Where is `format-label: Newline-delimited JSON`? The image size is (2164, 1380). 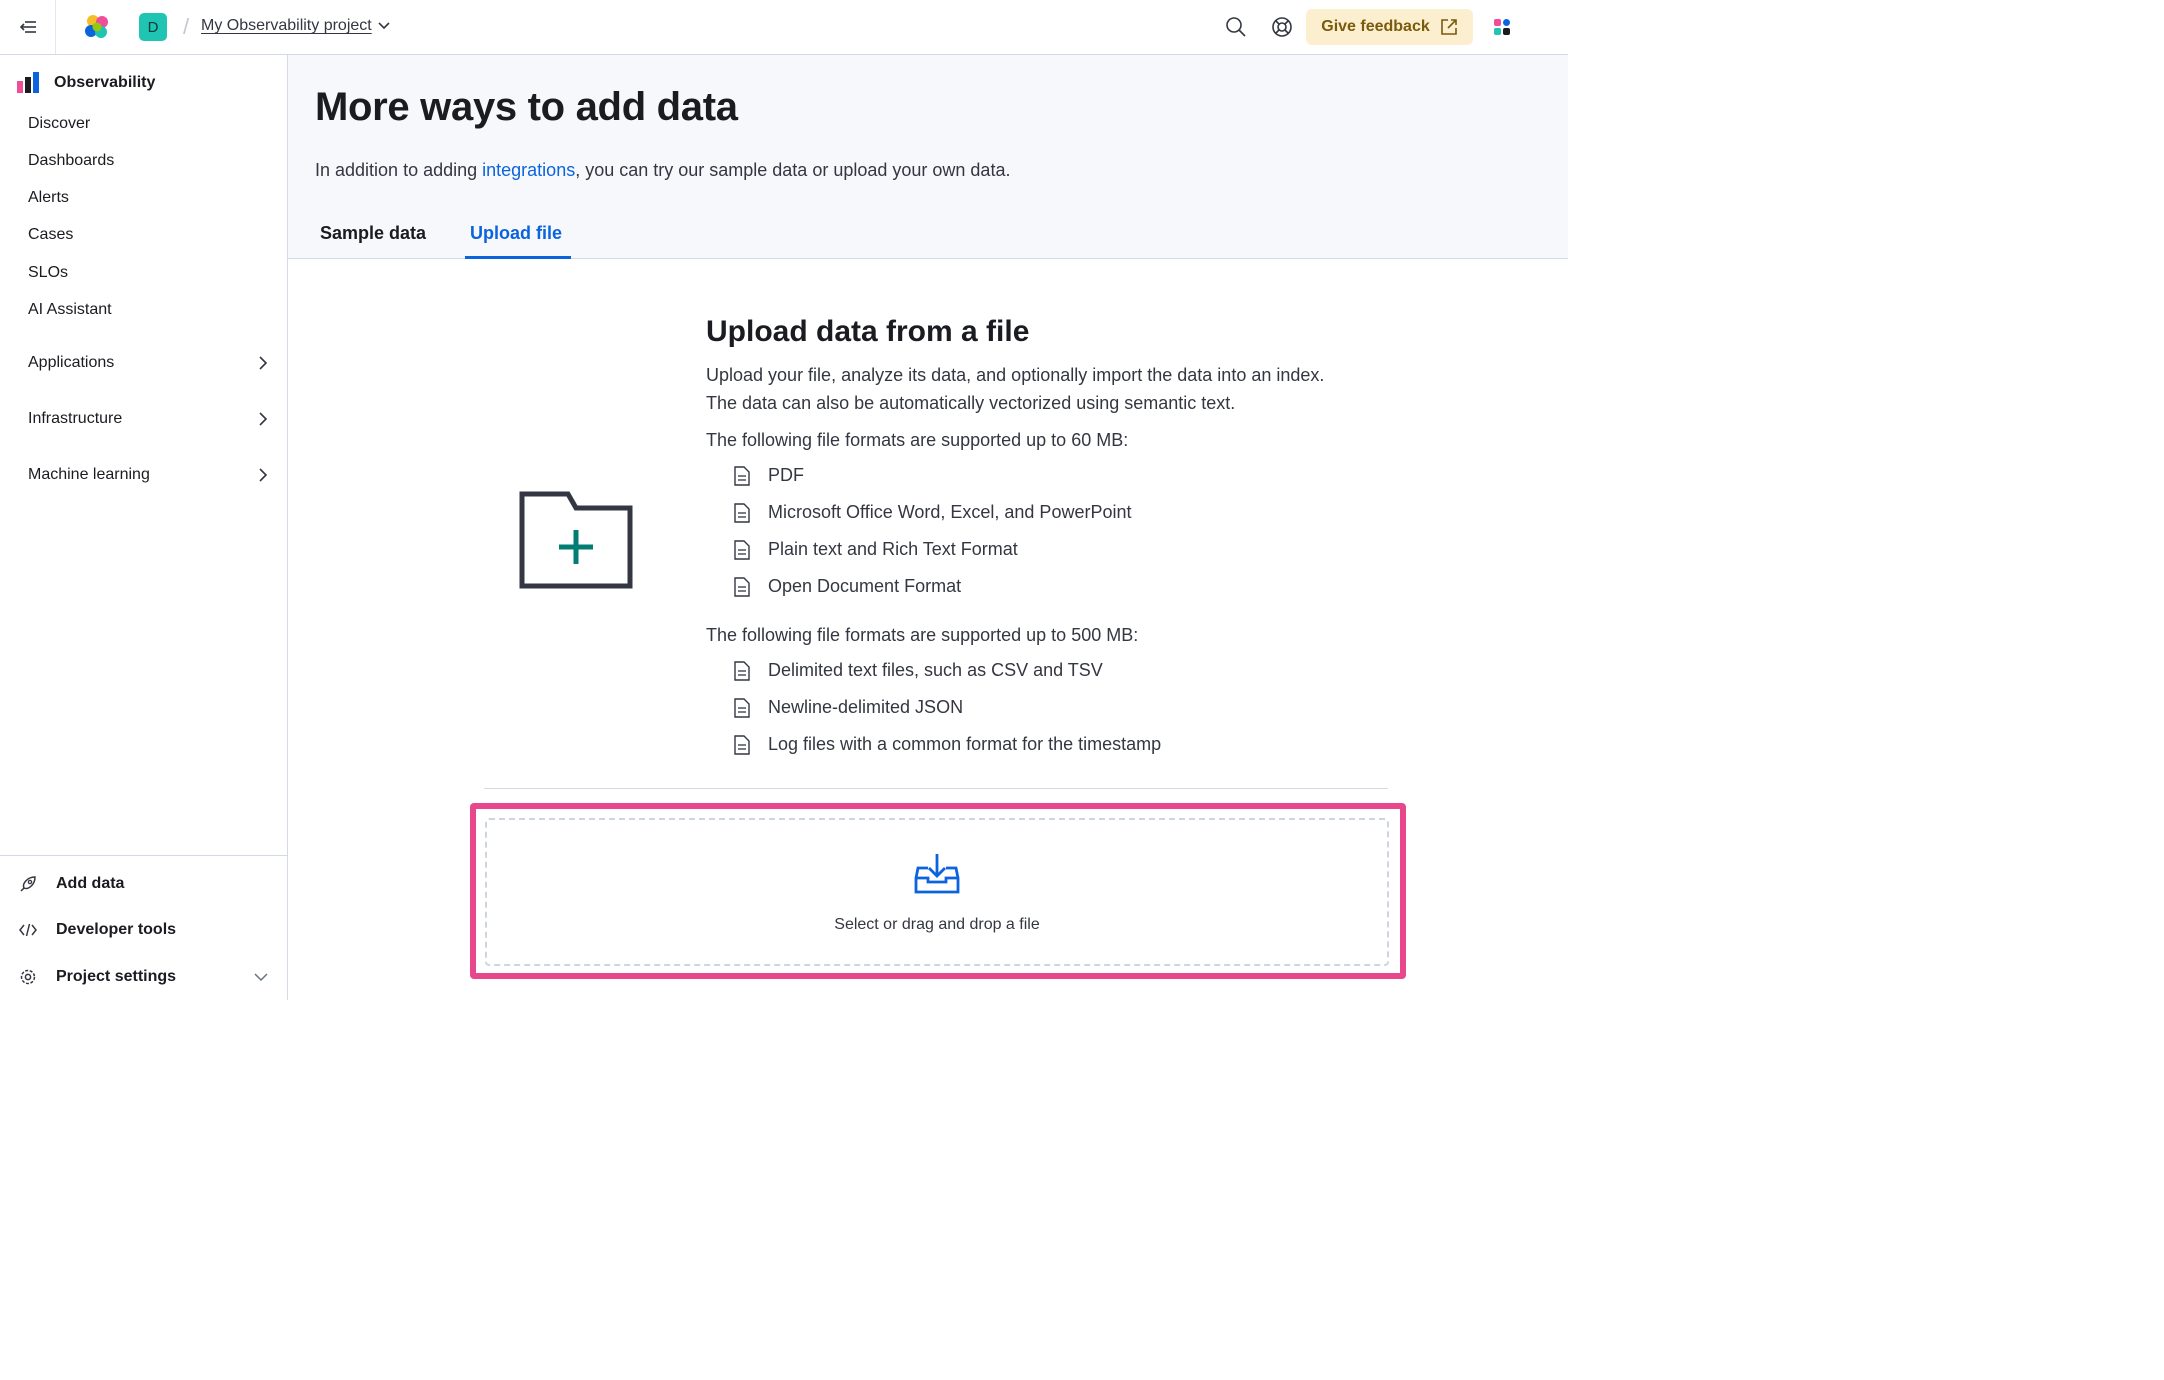
format-label: Newline-delimited JSON is located at coordinates (866, 707).